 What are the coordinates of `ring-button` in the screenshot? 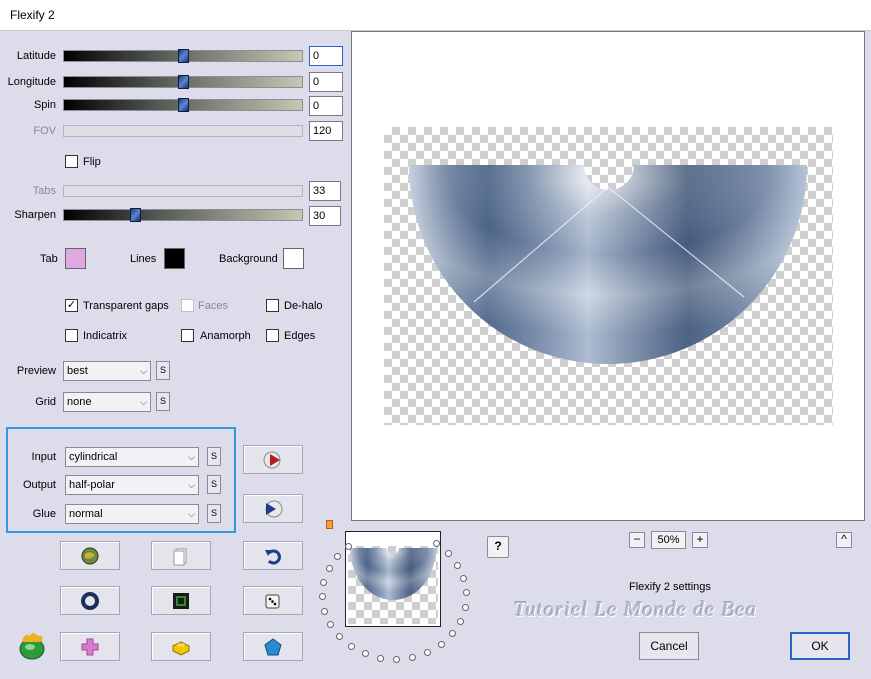 It's located at (90, 600).